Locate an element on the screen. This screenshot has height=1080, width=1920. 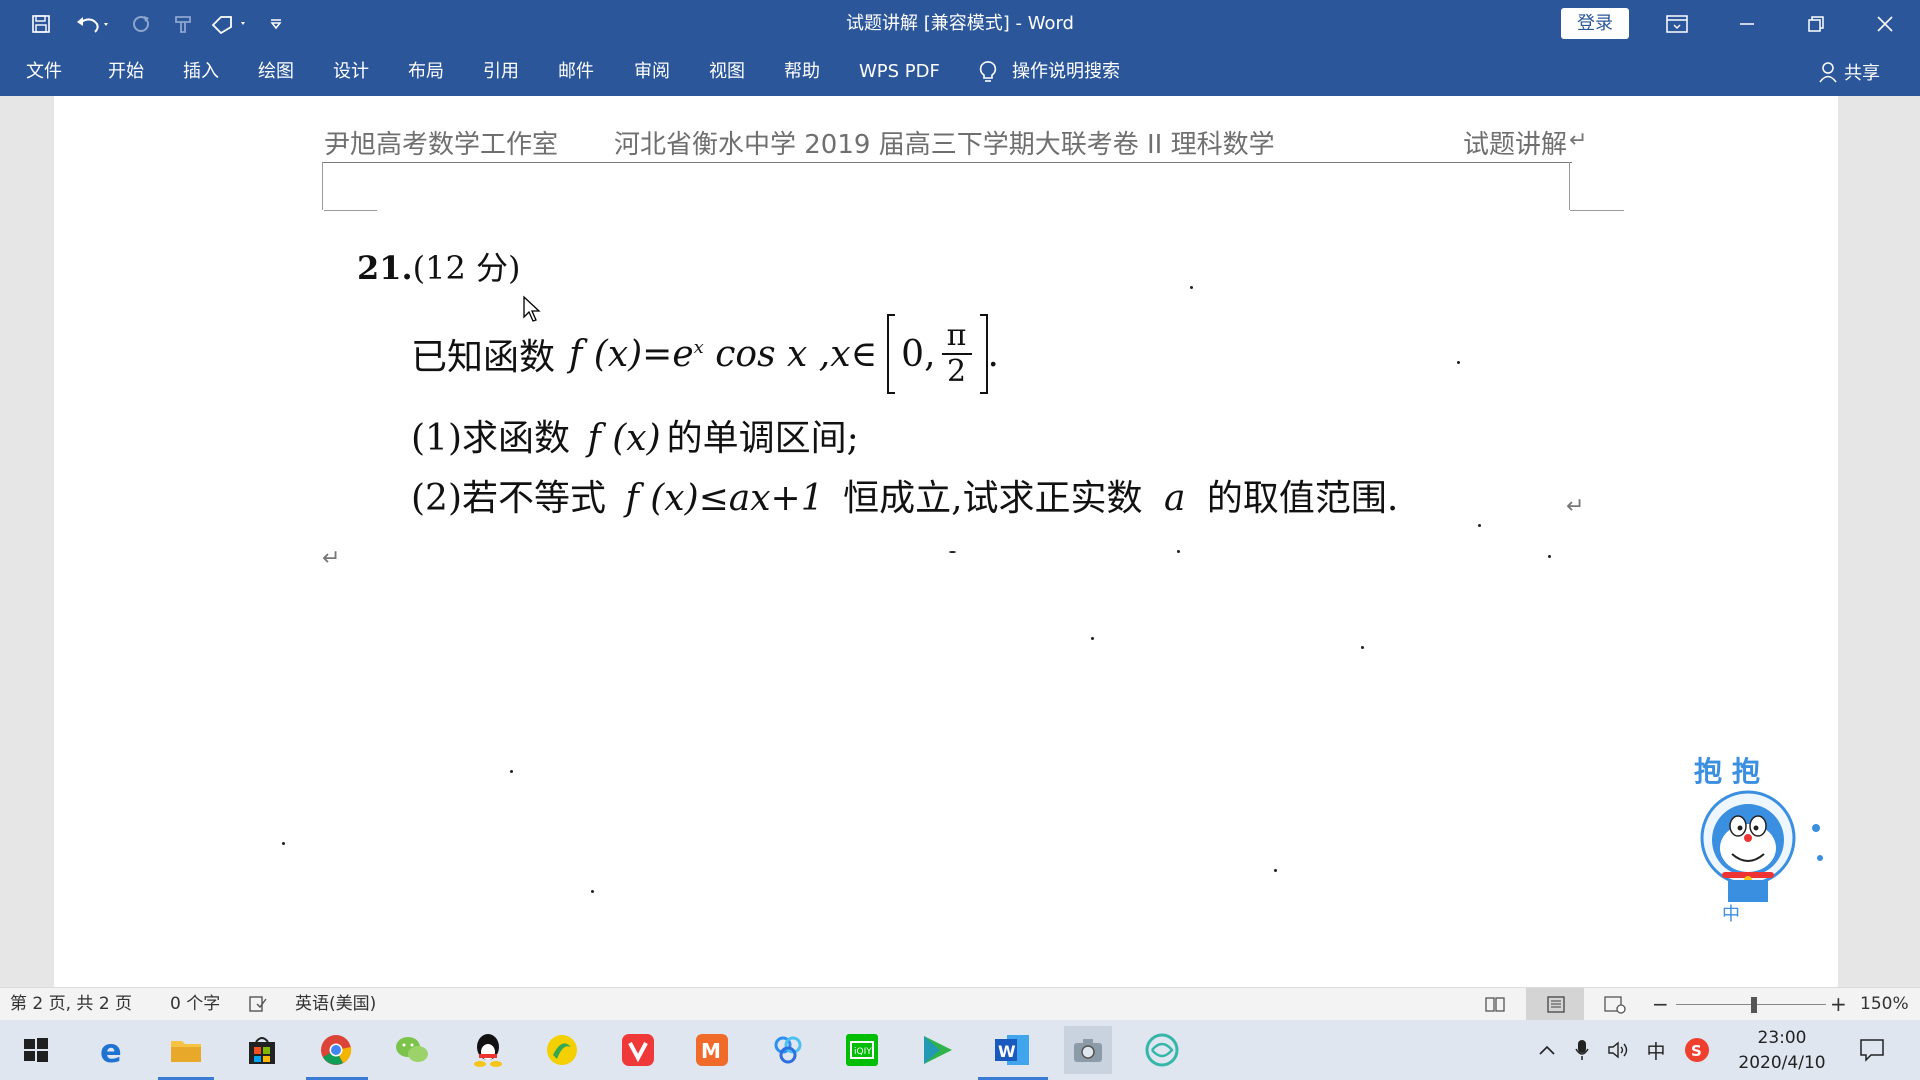
print-layout-icon is located at coordinates (1555, 1004).